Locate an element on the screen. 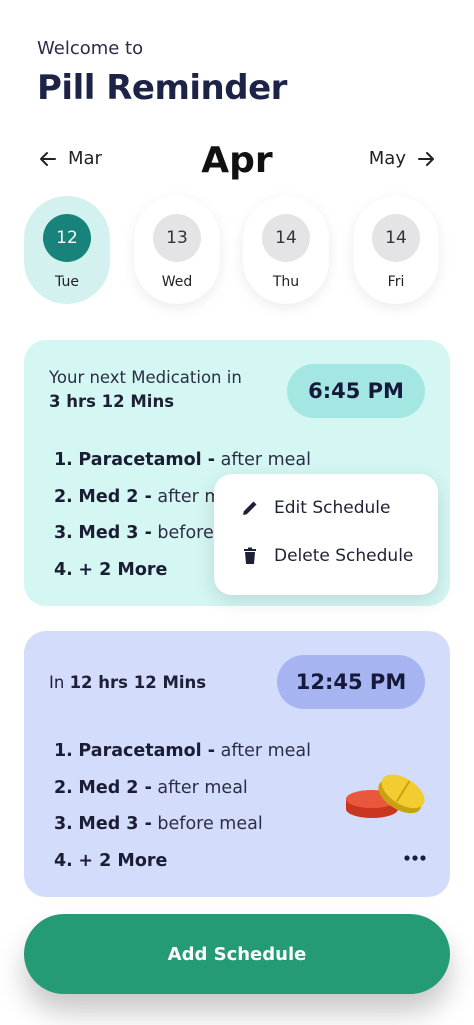 This screenshot has height=1025, width=474. edit-schedule-menu-item: Edit Schedule is located at coordinates (315, 508).